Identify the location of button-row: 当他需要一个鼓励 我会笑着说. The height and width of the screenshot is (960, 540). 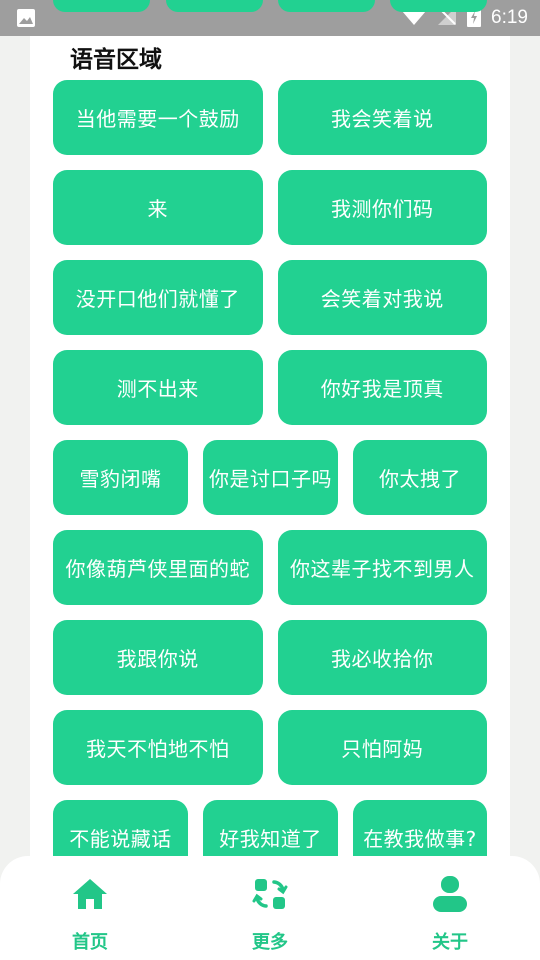
(270, 117).